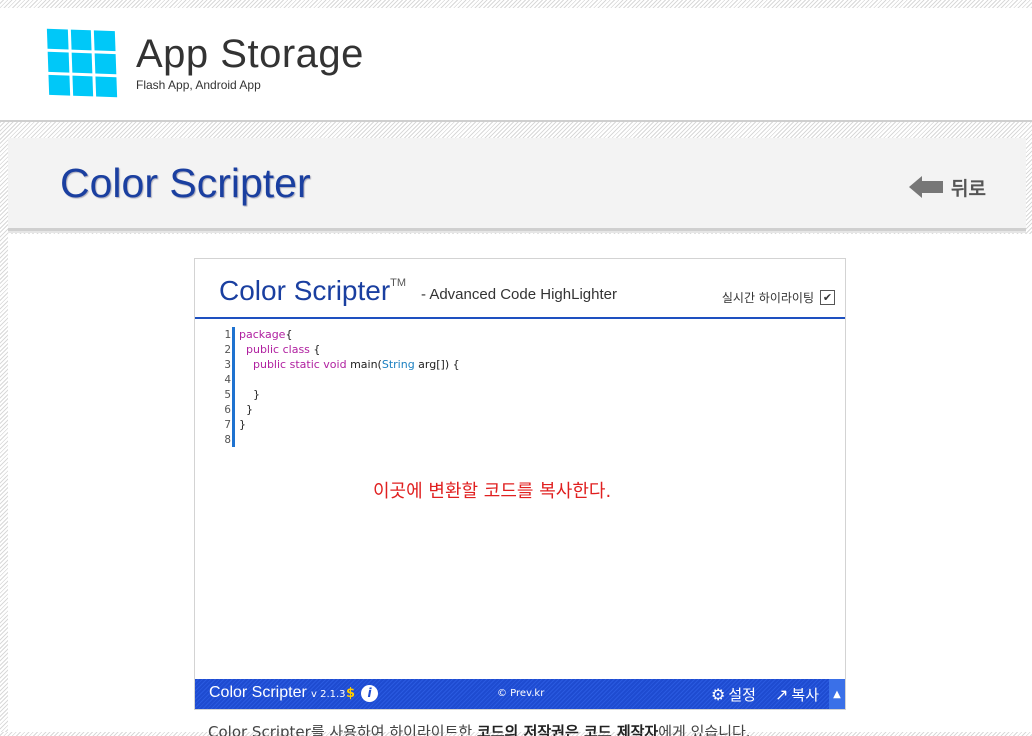 The image size is (1032, 736). I want to click on footer-version: v 2.1.3, so click(328, 694).